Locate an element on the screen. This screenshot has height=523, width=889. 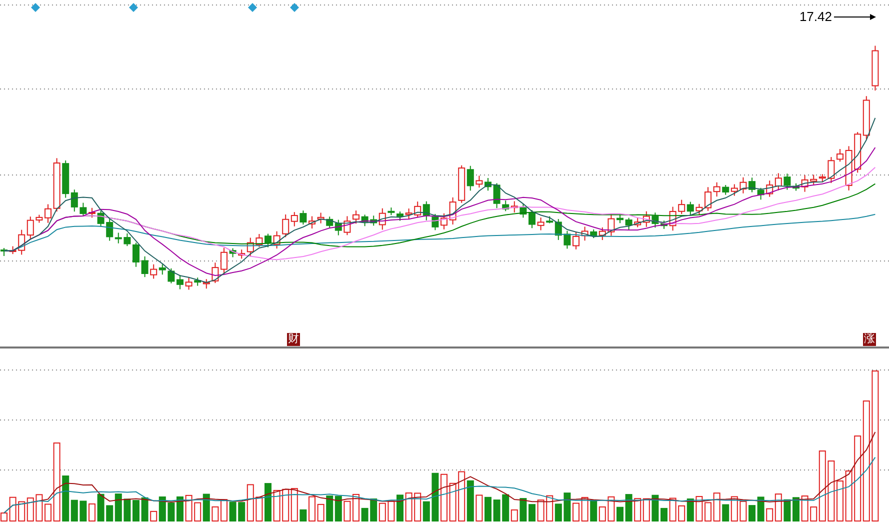
event-marker: 涨 is located at coordinates (869, 339).